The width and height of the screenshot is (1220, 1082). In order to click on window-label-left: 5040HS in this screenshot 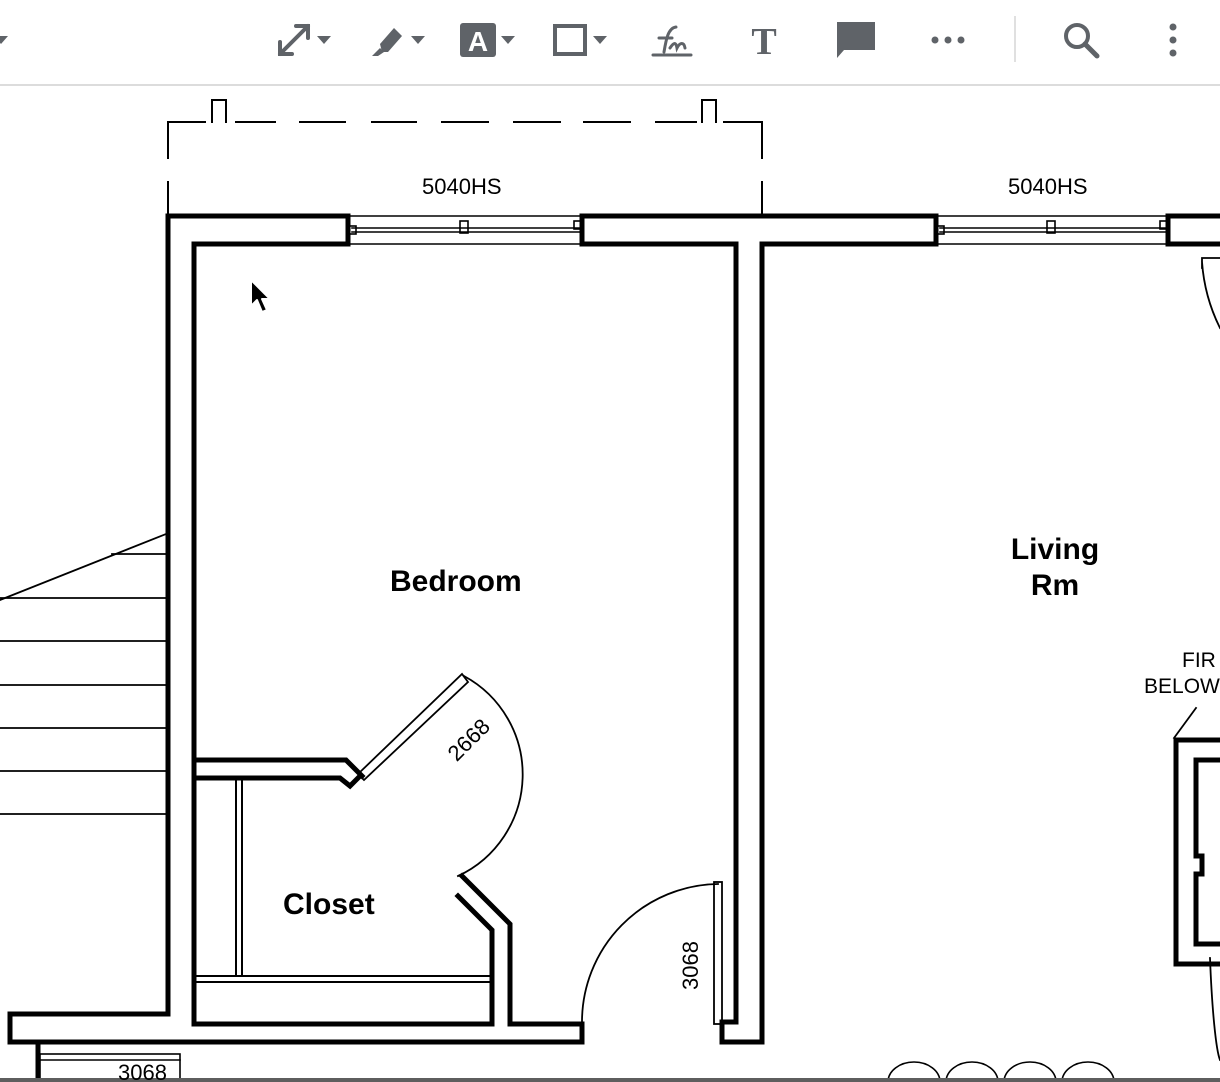, I will do `click(462, 186)`.